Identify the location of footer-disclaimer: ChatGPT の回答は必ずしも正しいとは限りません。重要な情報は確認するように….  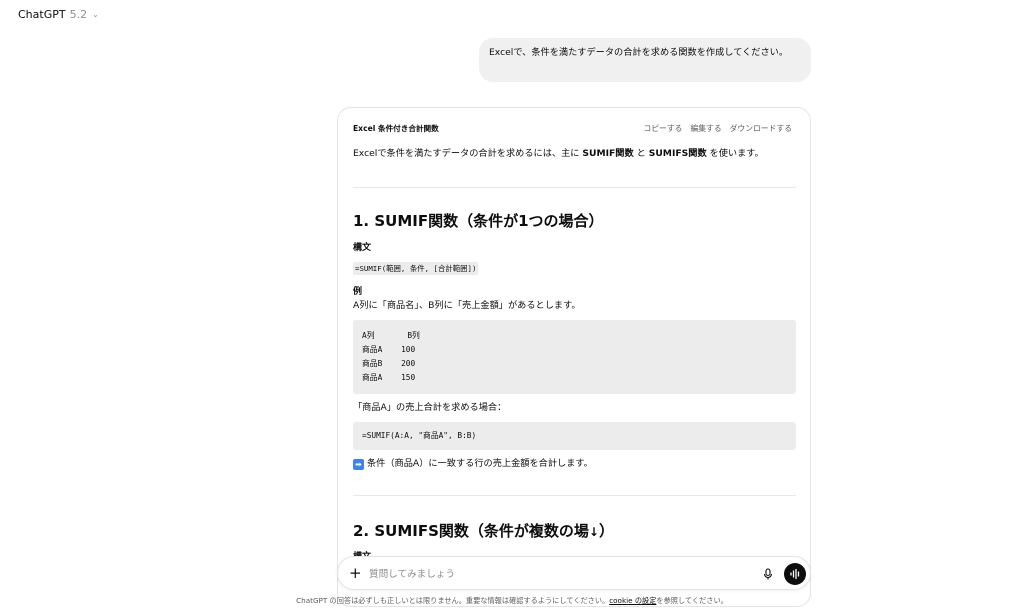
(512, 601).